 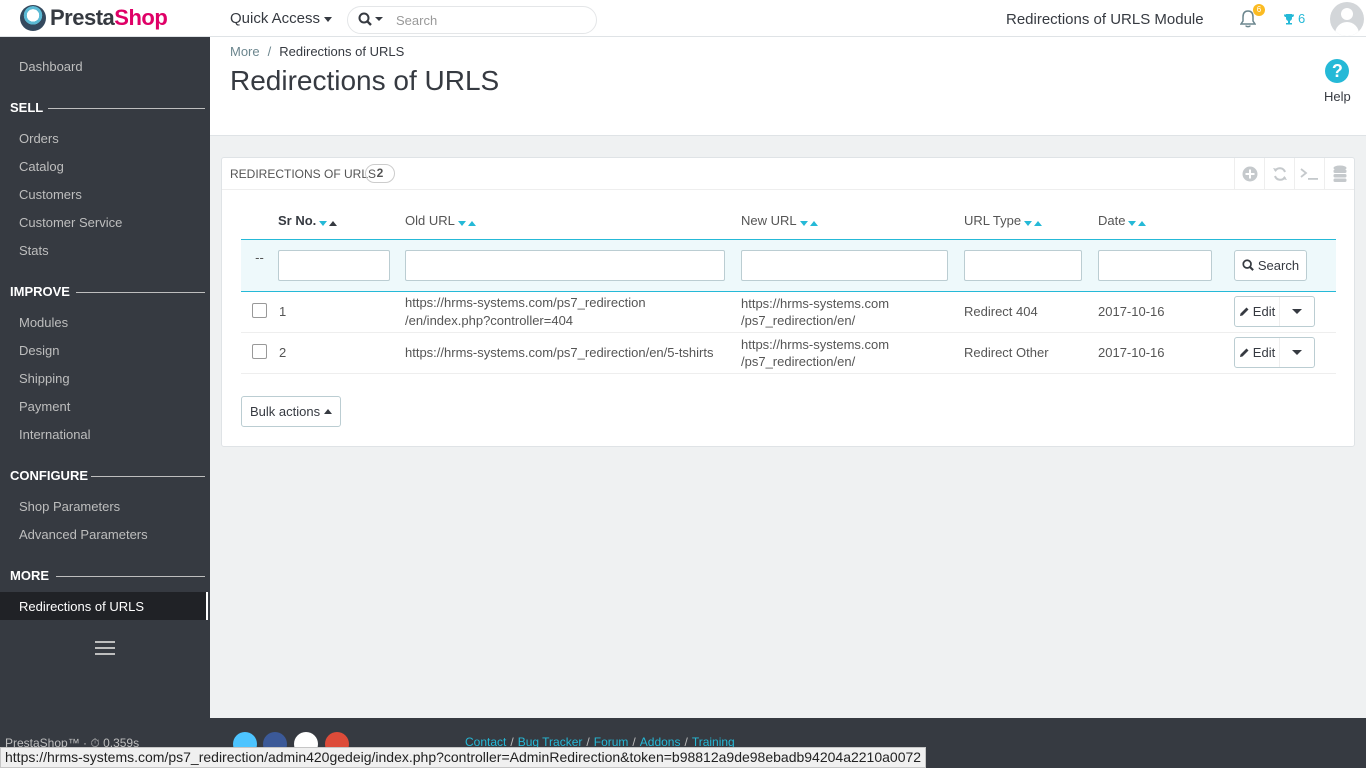 I want to click on sidebar-section-more: MORE, so click(x=107, y=575).